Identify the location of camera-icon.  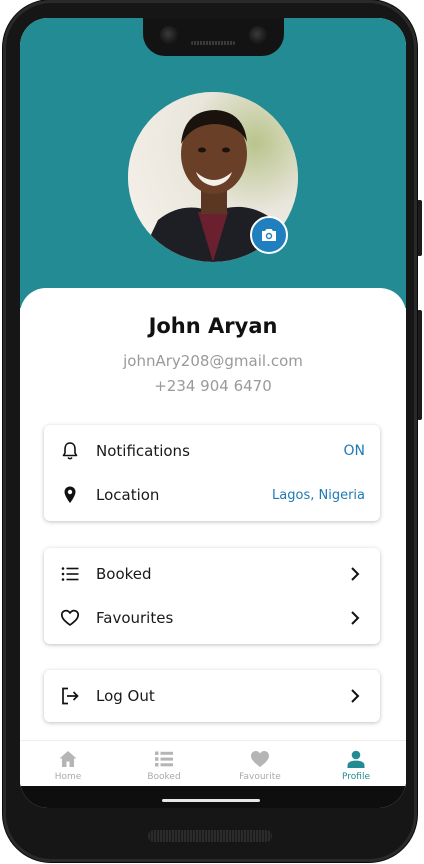
(269, 235).